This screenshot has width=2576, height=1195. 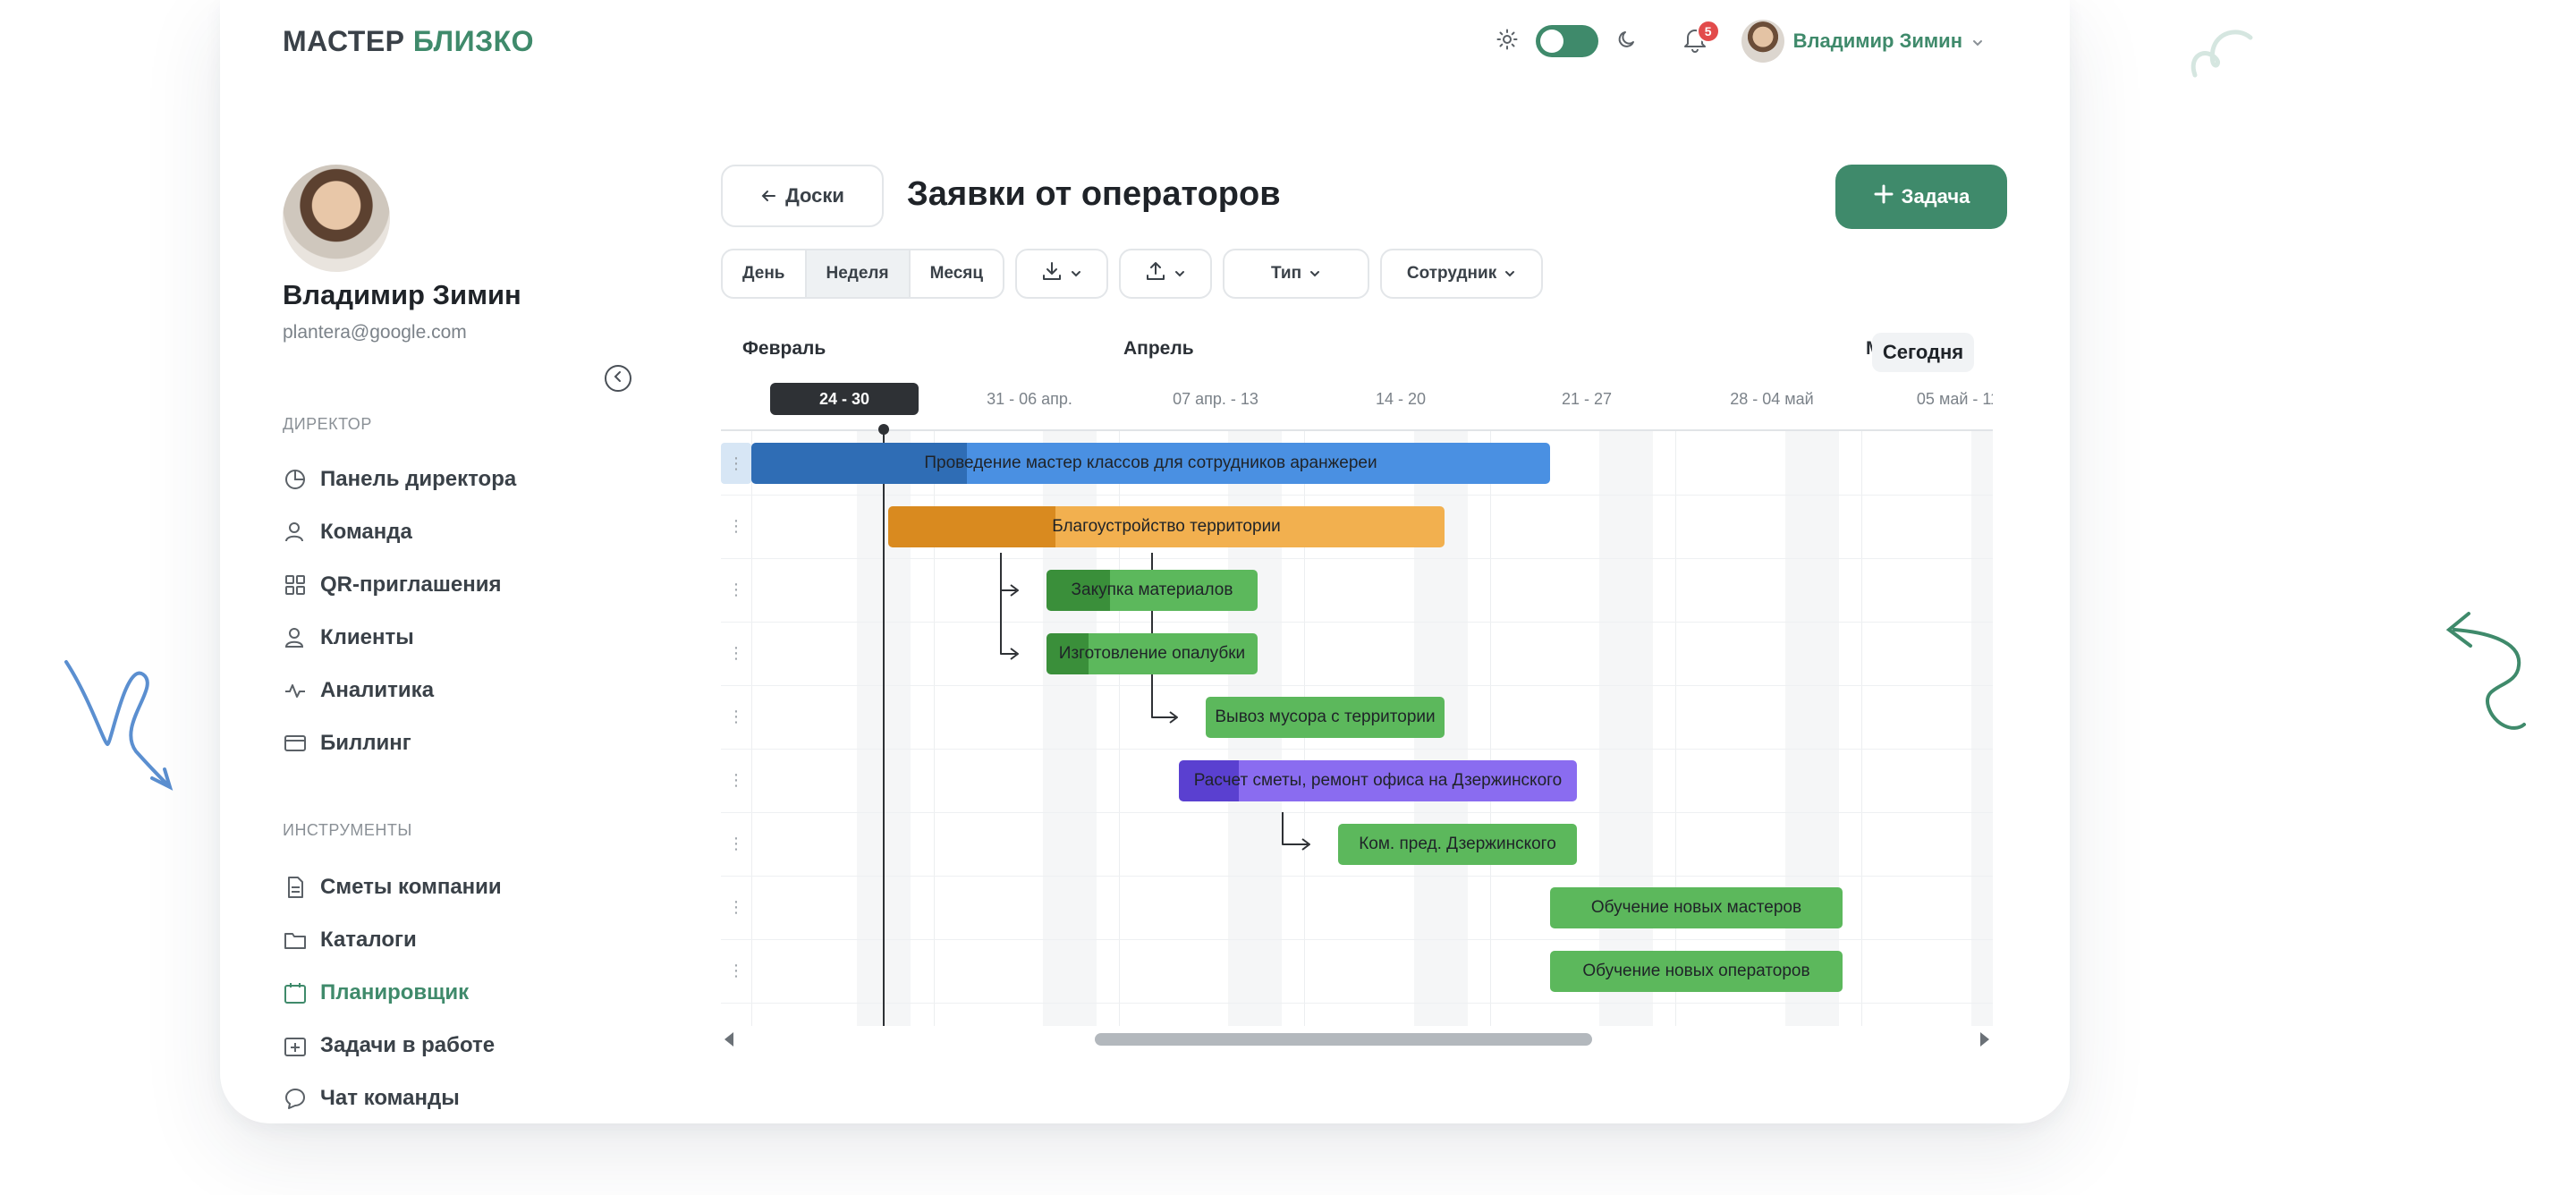 What do you see at coordinates (408, 41) in the screenshot?
I see `brand-logo: МАСТЕР БЛИЗКО` at bounding box center [408, 41].